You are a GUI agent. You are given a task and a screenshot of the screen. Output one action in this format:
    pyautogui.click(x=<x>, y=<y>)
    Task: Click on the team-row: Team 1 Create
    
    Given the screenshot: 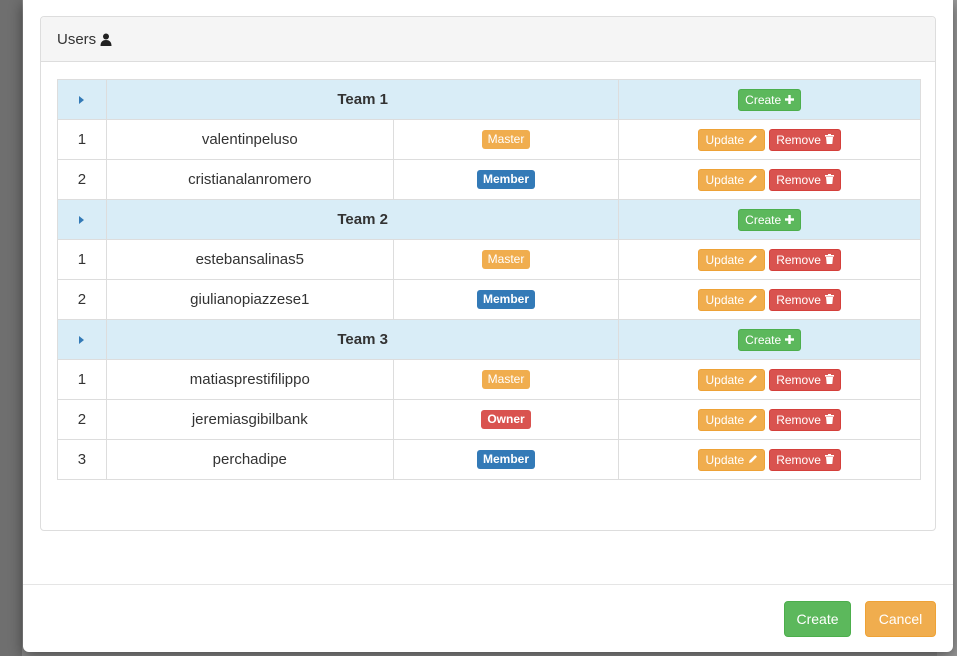 What is the action you would take?
    pyautogui.click(x=489, y=99)
    